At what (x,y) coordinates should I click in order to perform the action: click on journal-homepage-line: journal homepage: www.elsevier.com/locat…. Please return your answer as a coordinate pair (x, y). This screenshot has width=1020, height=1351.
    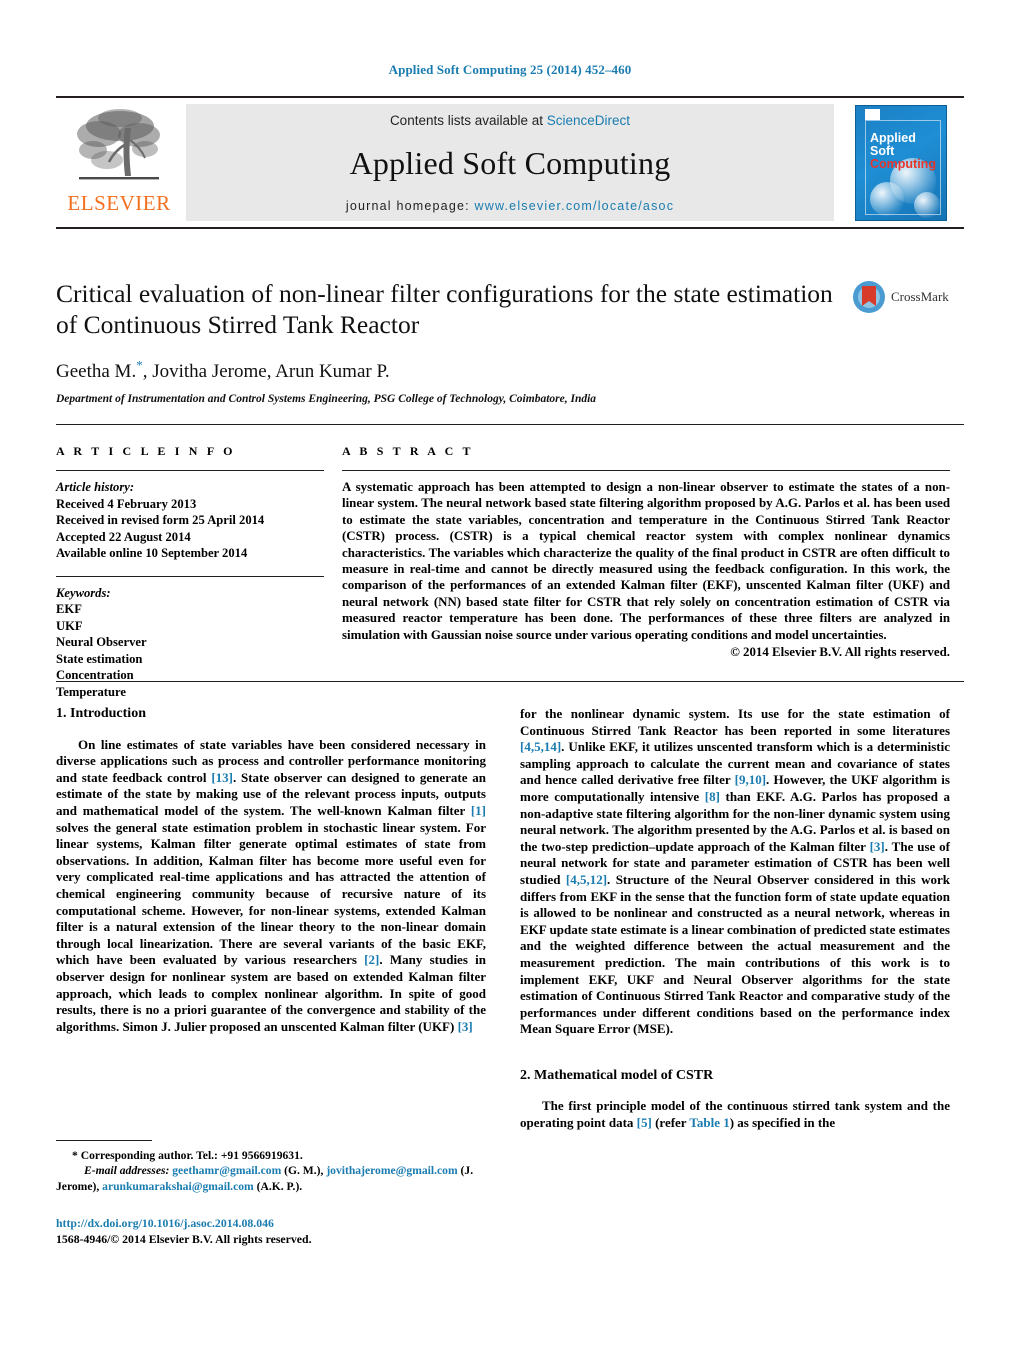
    Looking at the image, I should click on (510, 206).